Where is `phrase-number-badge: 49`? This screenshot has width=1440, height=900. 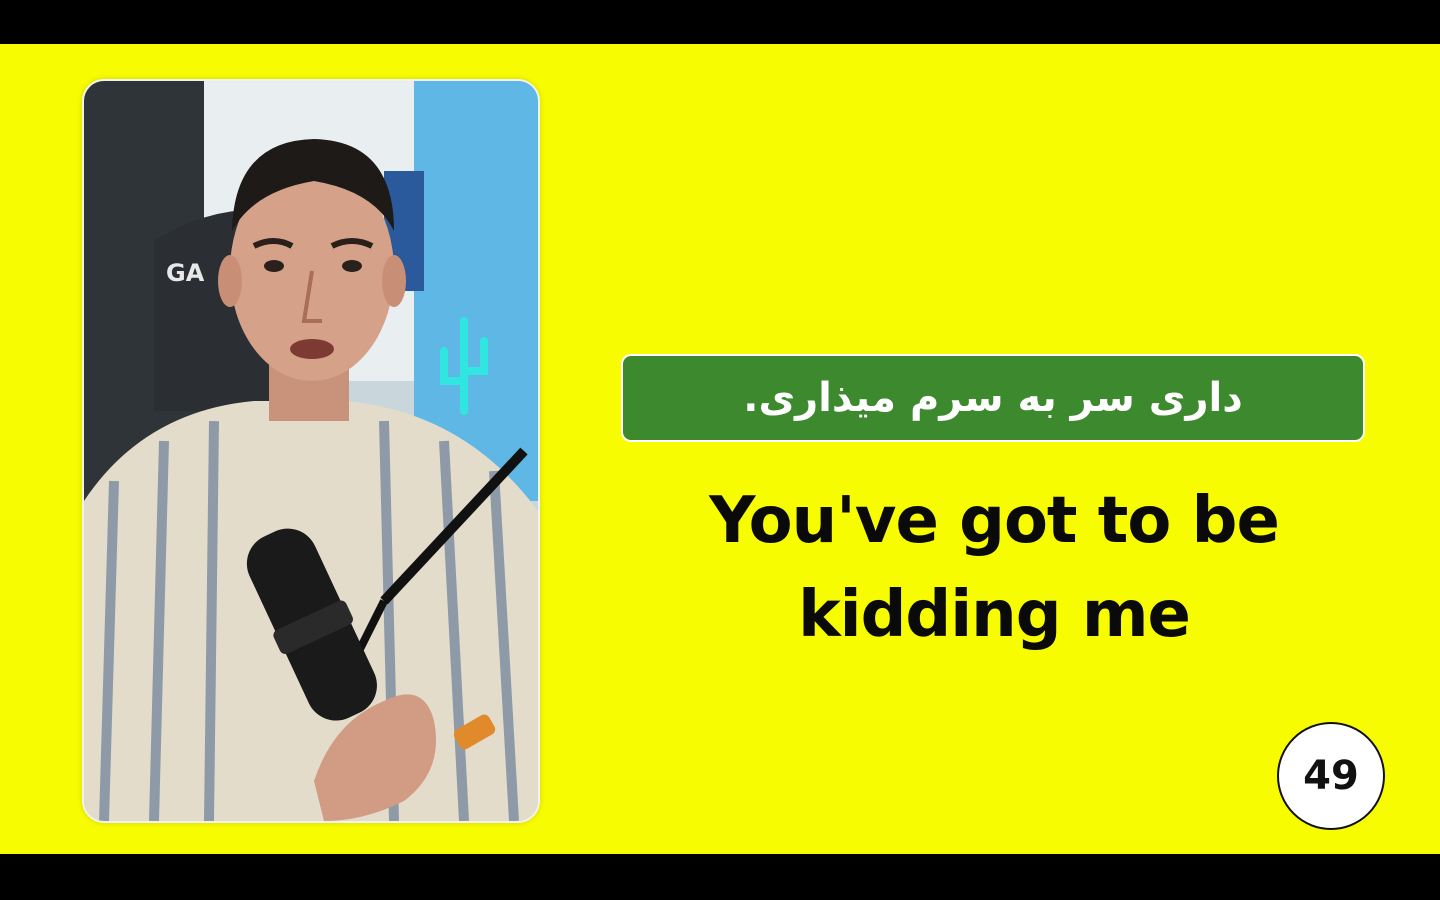 phrase-number-badge: 49 is located at coordinates (1331, 776).